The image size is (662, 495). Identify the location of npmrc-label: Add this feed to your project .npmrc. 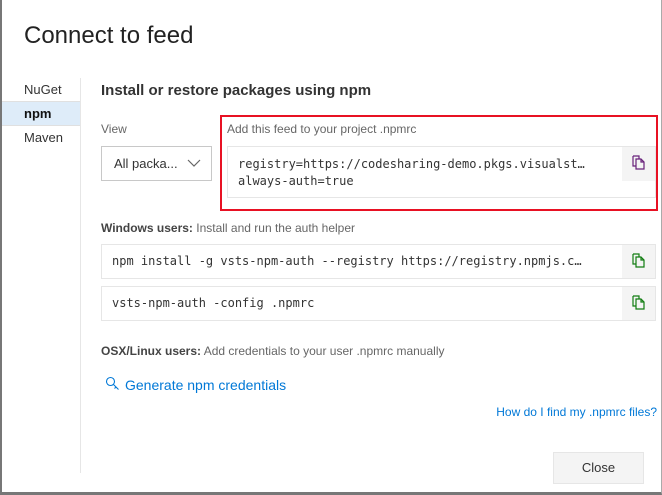
(322, 129).